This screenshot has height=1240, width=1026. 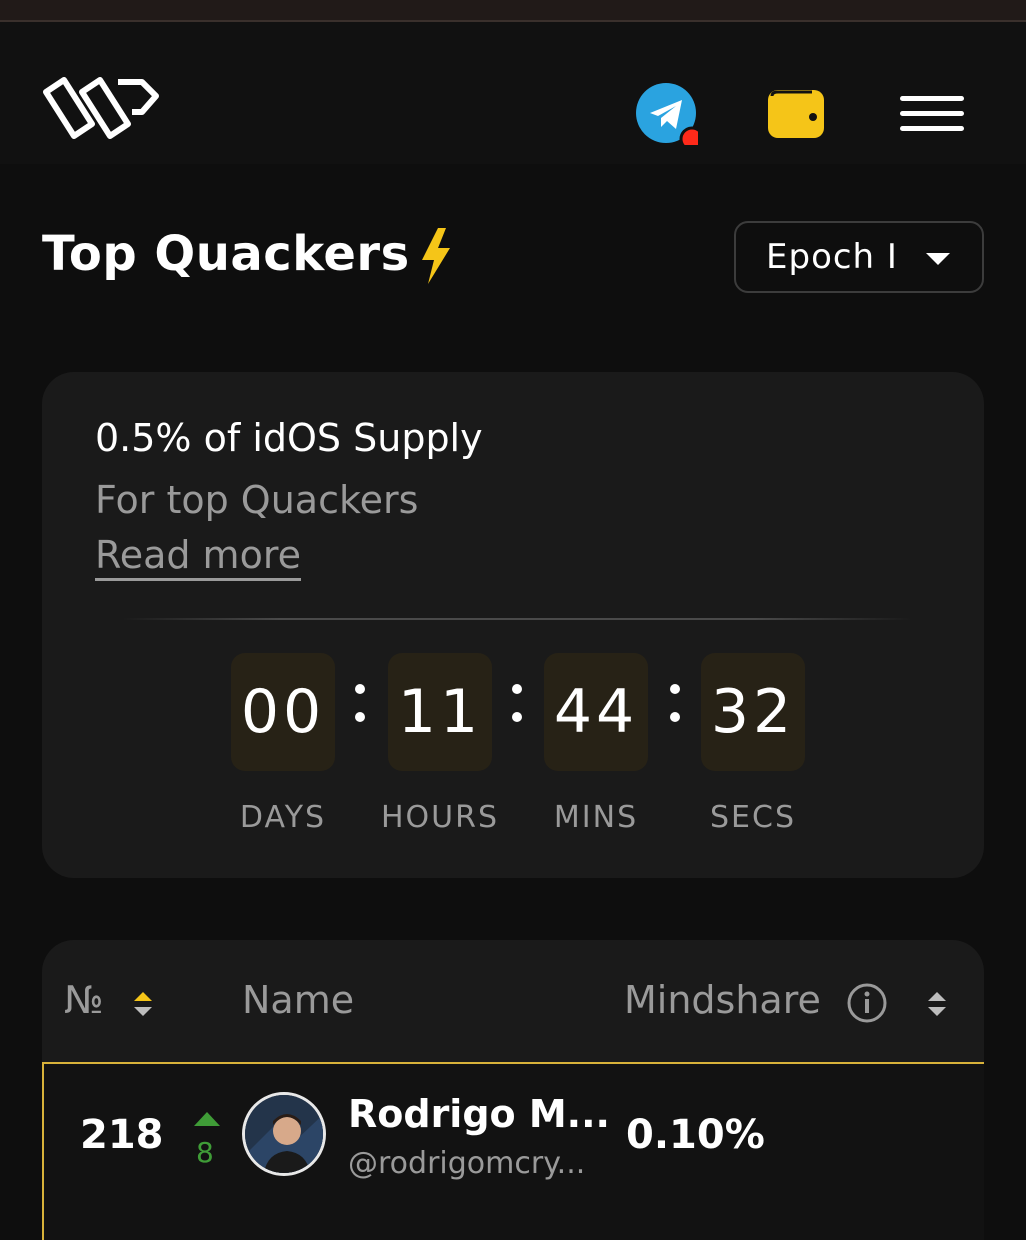 I want to click on column-header-mindshare: Mindshare, so click(x=722, y=1000).